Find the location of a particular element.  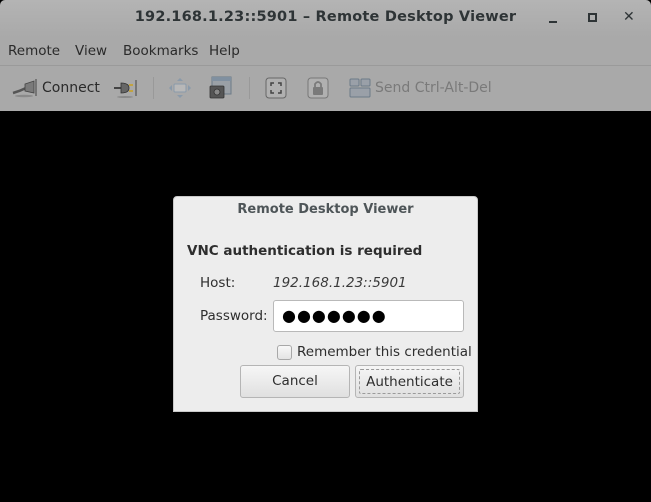

screenshot-button is located at coordinates (221, 88).